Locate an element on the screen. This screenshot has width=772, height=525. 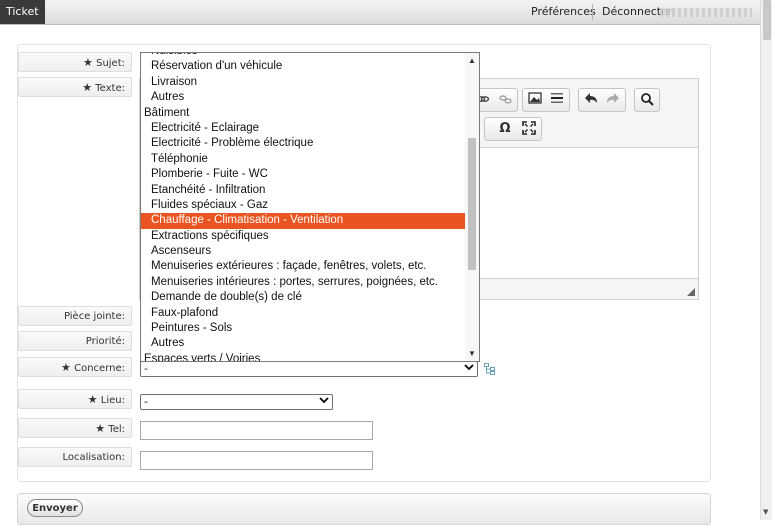
dropdown-option: Ascenseurs is located at coordinates (303, 251).